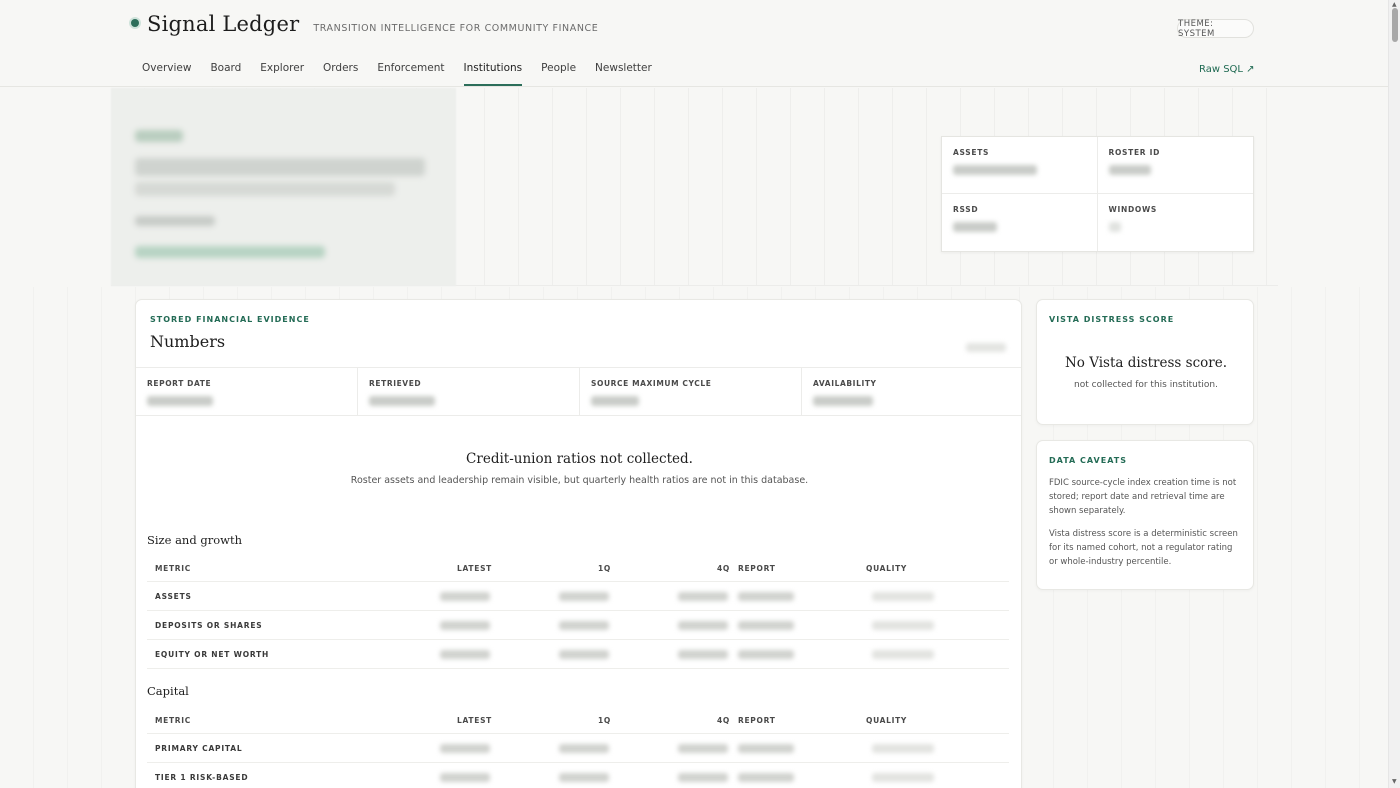 This screenshot has height=788, width=1400. What do you see at coordinates (1395, 25) in the screenshot?
I see `scrollbar-thumb` at bounding box center [1395, 25].